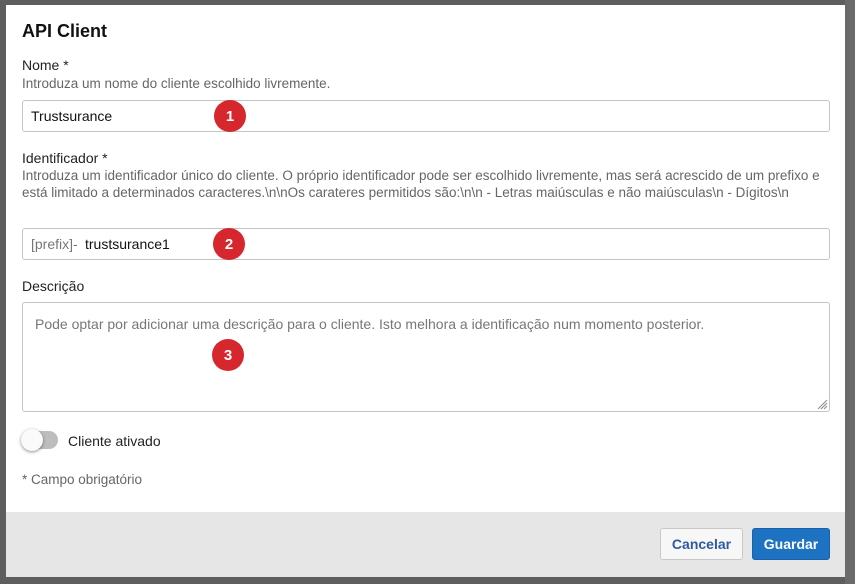 Image resolution: width=855 pixels, height=584 pixels. I want to click on dialog-title: API Client, so click(65, 31).